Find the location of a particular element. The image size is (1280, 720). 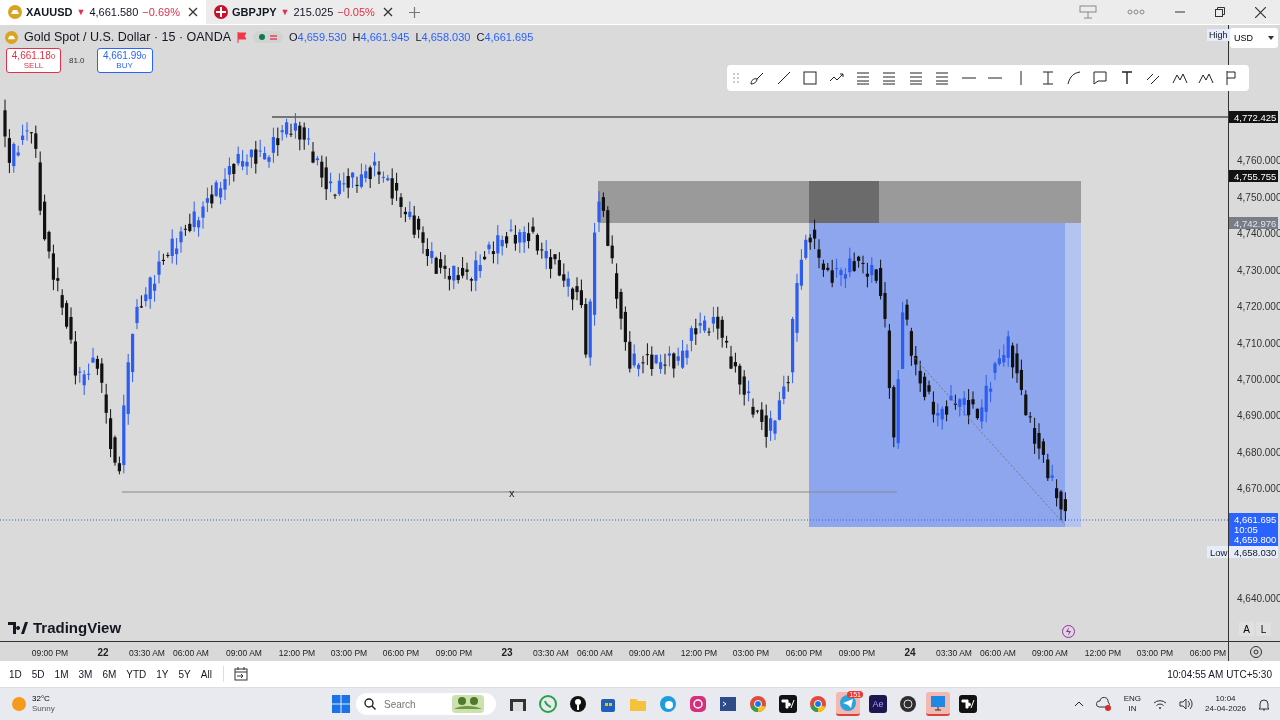

cloud-icon is located at coordinates (1103, 704).